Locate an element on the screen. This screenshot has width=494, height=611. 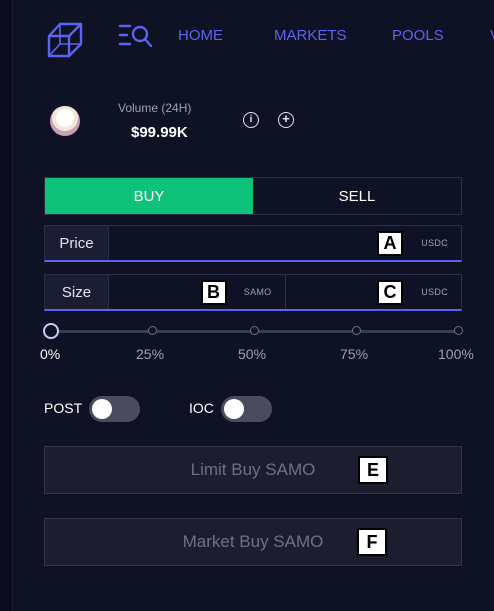
marker-c: C is located at coordinates (390, 292).